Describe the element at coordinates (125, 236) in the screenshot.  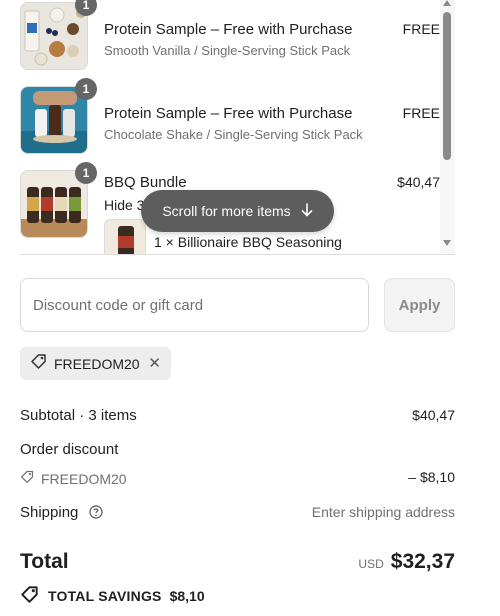
I see `bundle-sub-item-image` at that location.